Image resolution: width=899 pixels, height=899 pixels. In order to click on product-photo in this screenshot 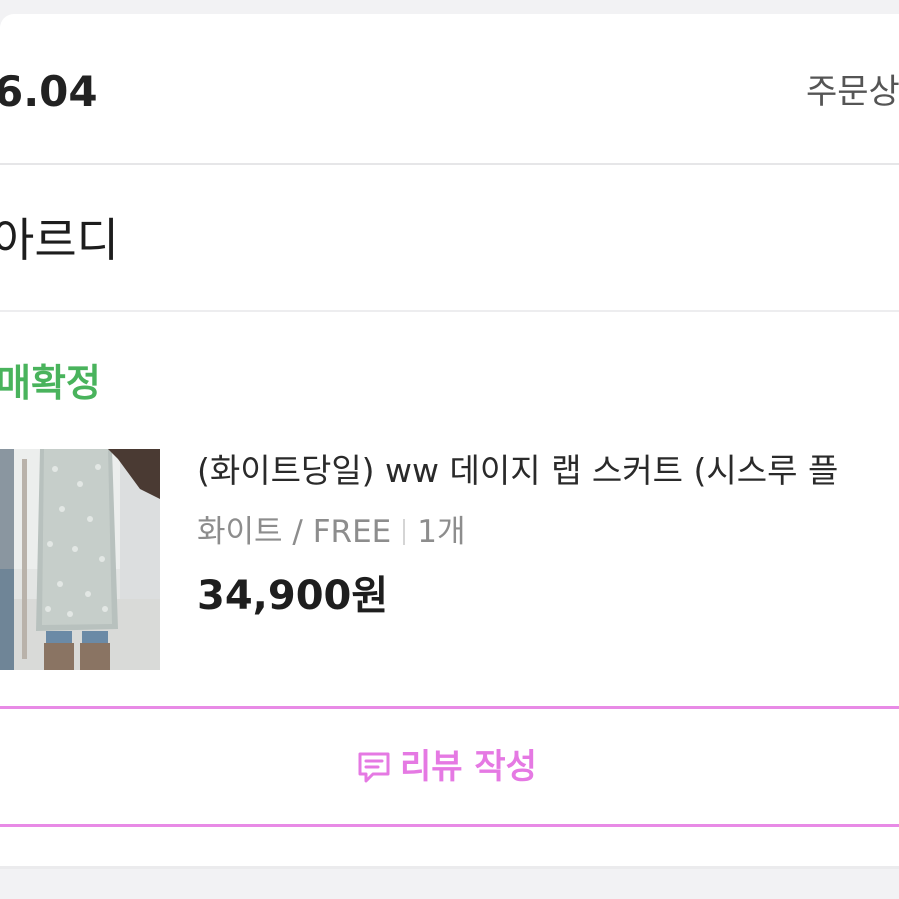, I will do `click(80, 559)`.